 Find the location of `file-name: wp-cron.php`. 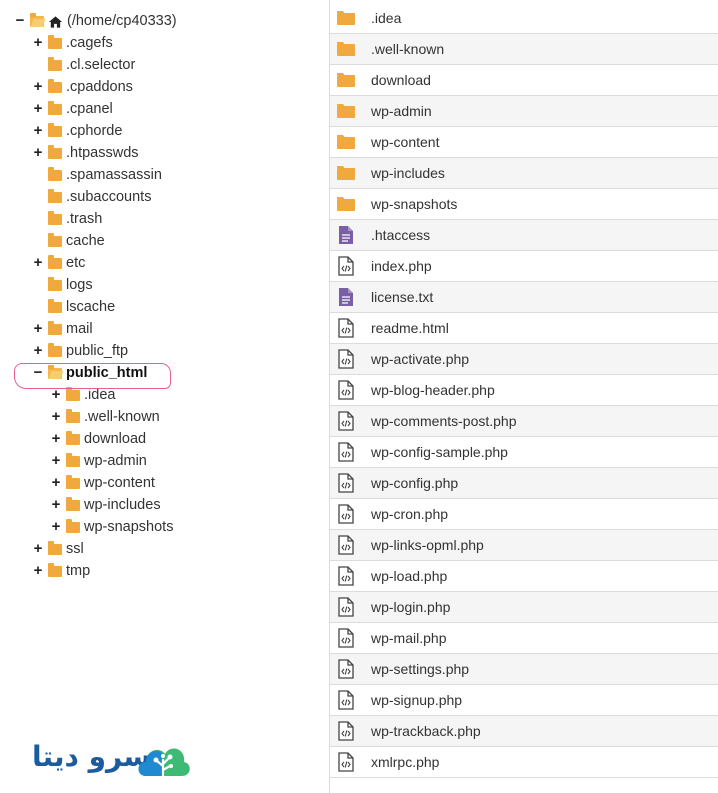

file-name: wp-cron.php is located at coordinates (409, 514).